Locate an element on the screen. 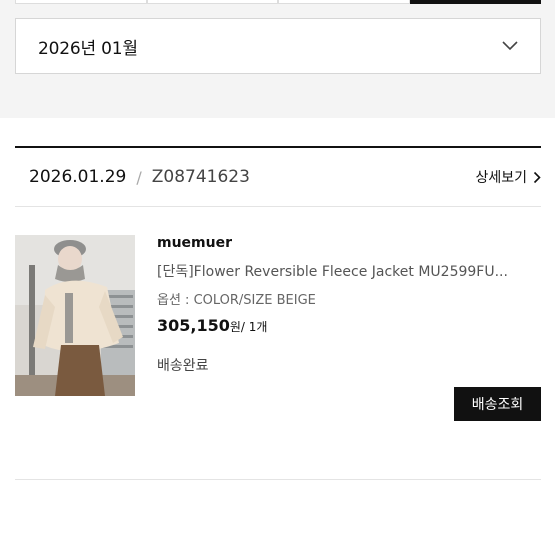 This screenshot has height=555, width=555. month-select: 2026년 01월 is located at coordinates (278, 46).